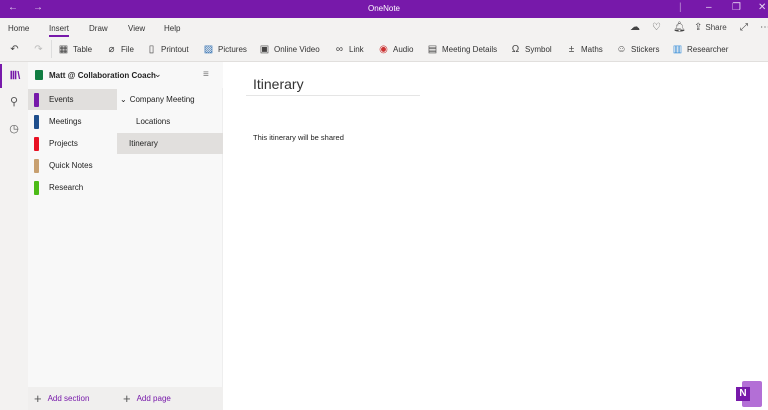  I want to click on file-button: ⌀ File, so click(119, 49).